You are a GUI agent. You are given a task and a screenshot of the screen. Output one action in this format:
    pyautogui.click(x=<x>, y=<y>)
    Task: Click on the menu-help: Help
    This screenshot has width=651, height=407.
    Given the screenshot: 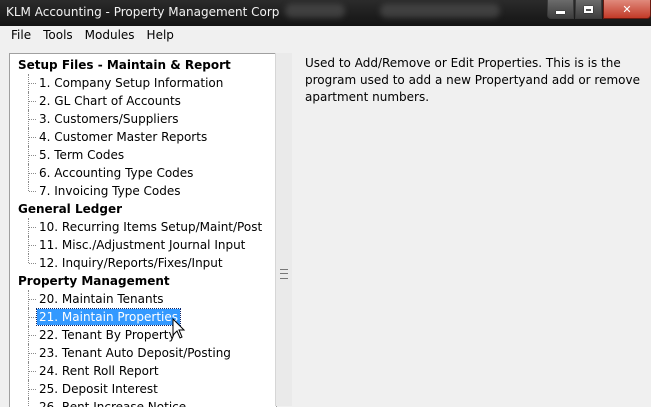 What is the action you would take?
    pyautogui.click(x=160, y=35)
    